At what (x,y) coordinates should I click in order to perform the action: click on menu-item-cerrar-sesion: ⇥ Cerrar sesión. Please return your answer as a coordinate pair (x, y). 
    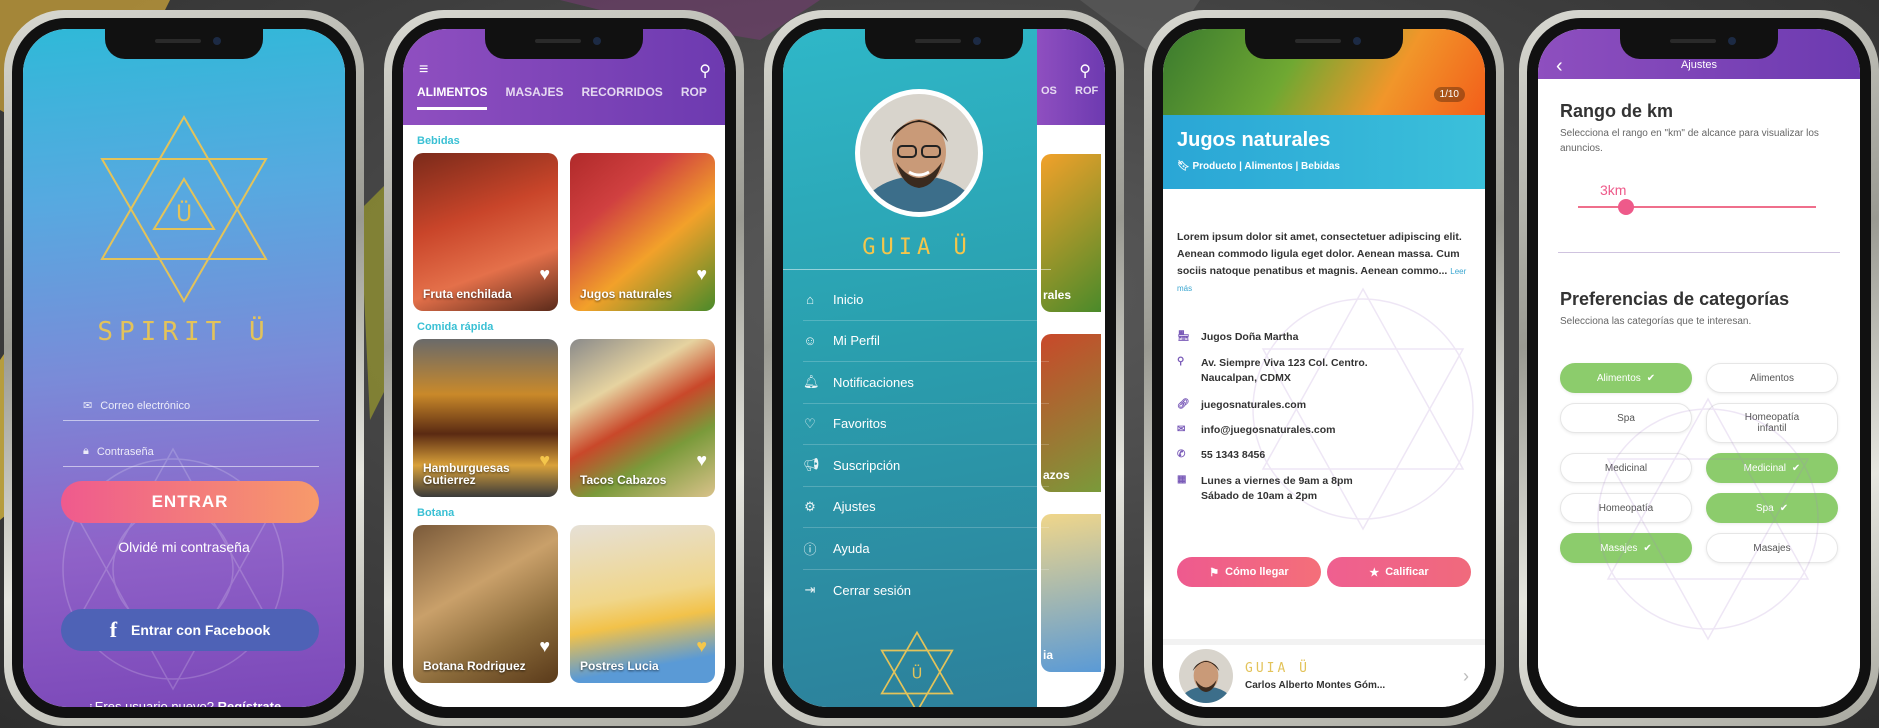
    Looking at the image, I should click on (926, 591).